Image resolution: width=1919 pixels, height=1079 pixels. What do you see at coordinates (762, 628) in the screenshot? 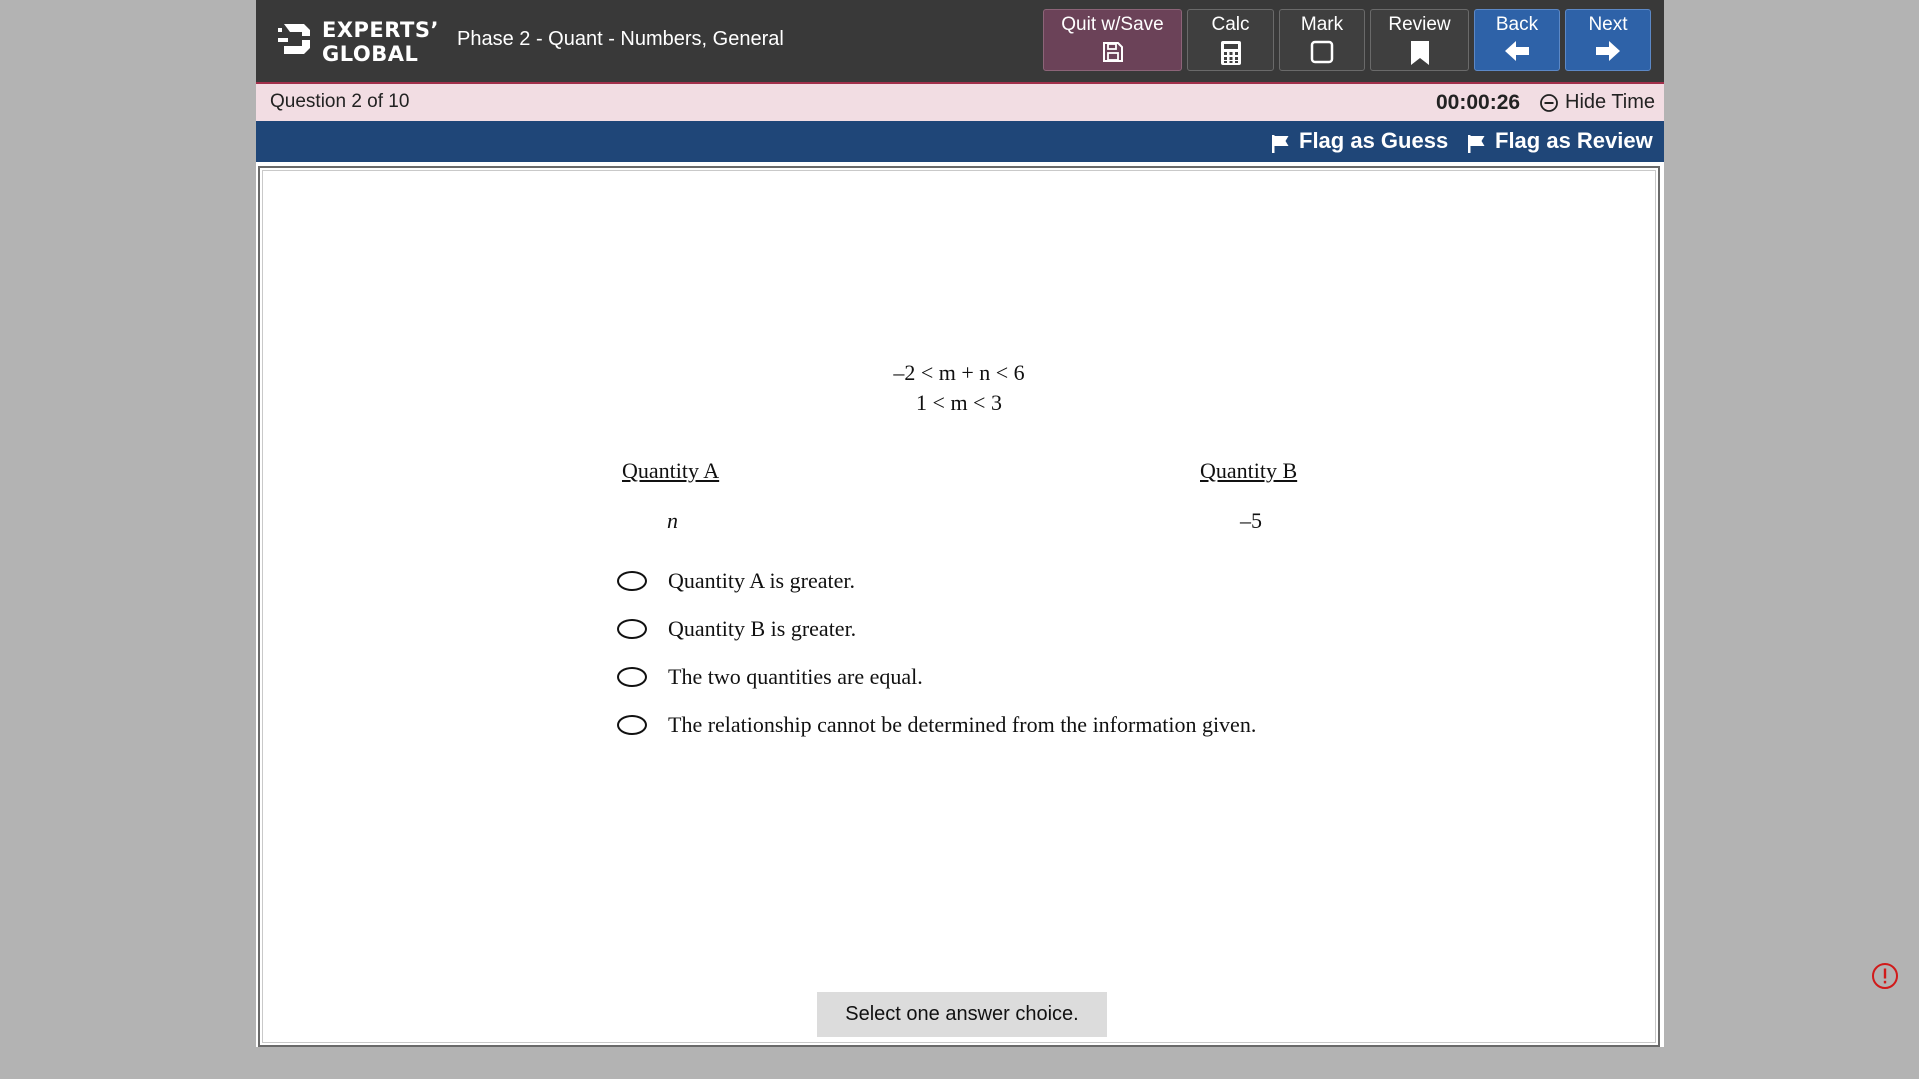
I see `answer-choice-text: Quantity B is greater.` at bounding box center [762, 628].